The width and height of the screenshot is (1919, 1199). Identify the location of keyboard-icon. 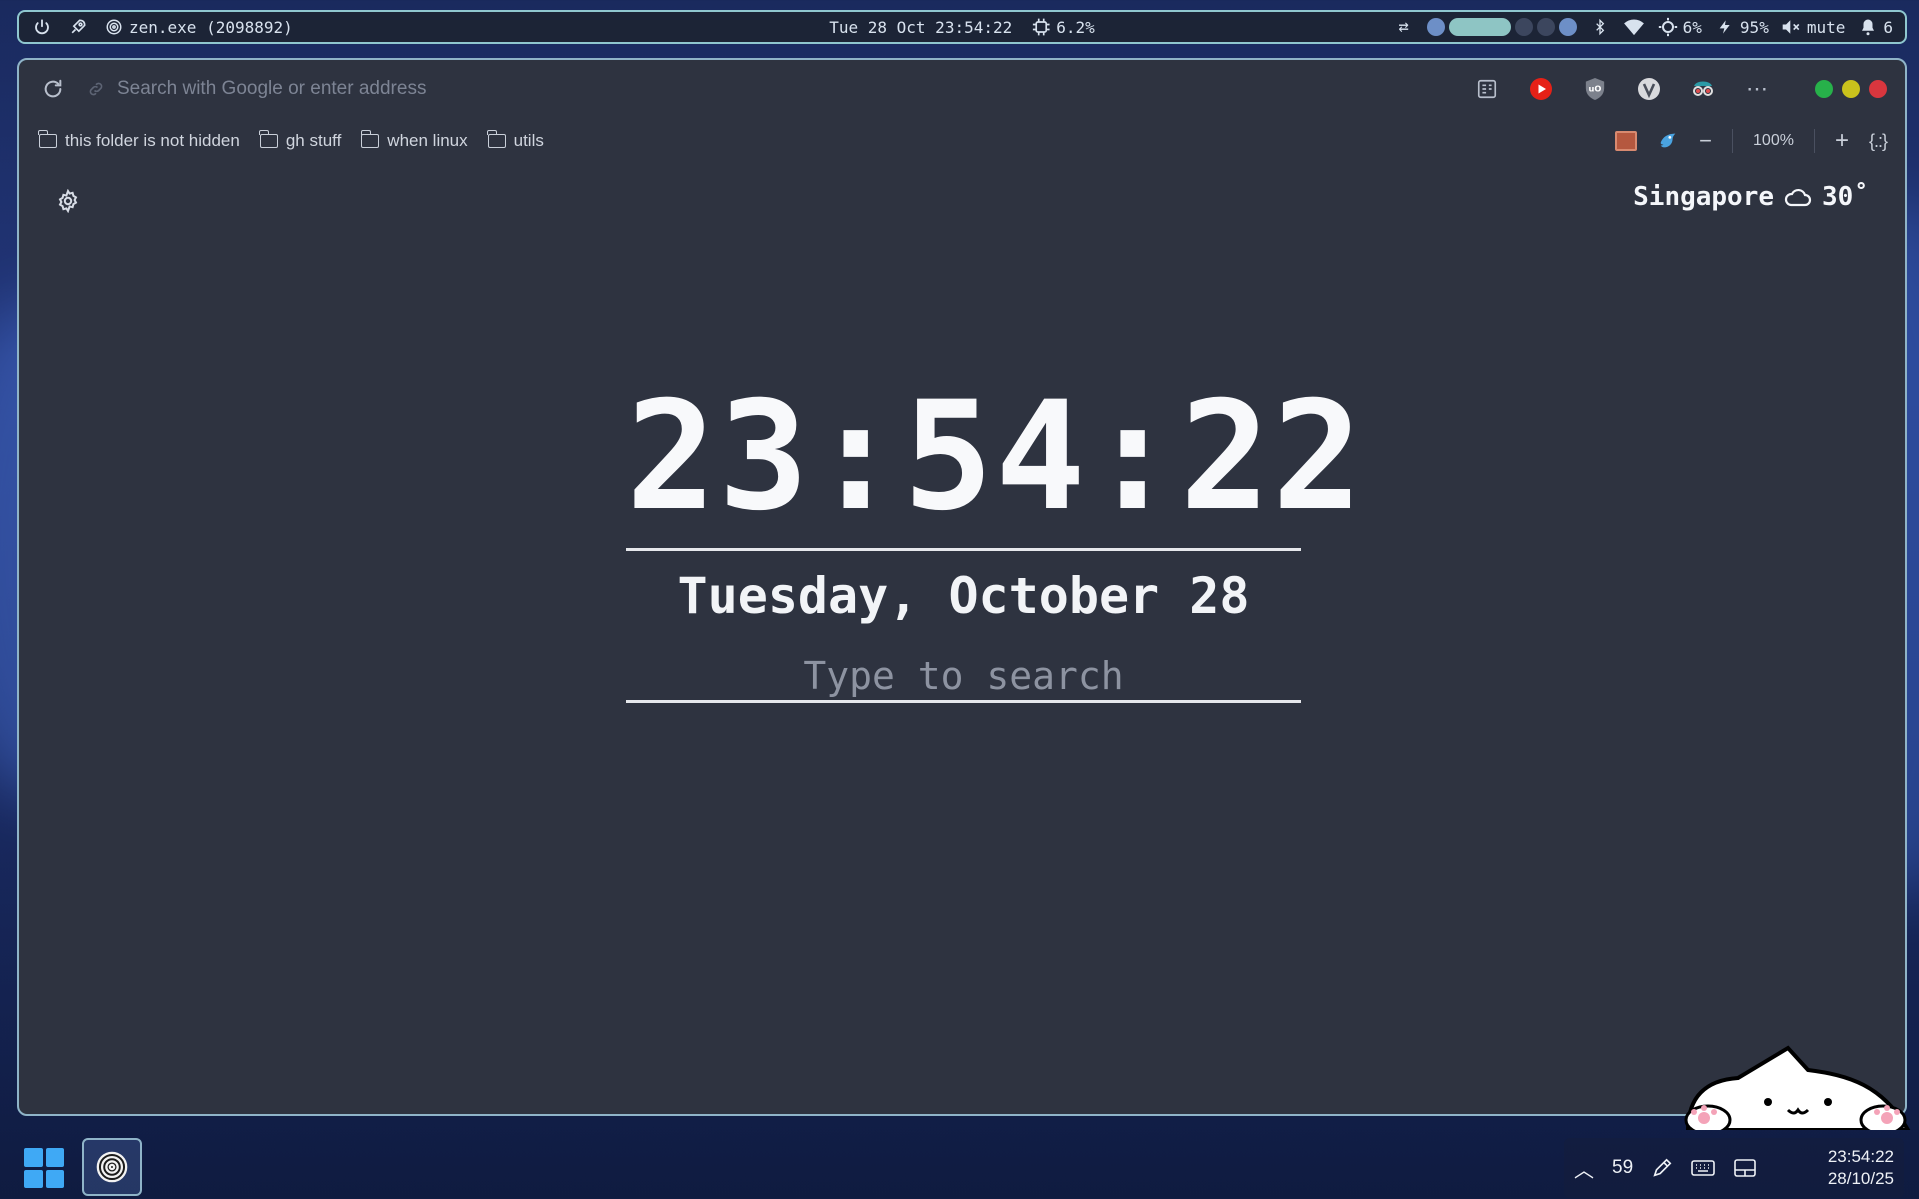
(1703, 1168).